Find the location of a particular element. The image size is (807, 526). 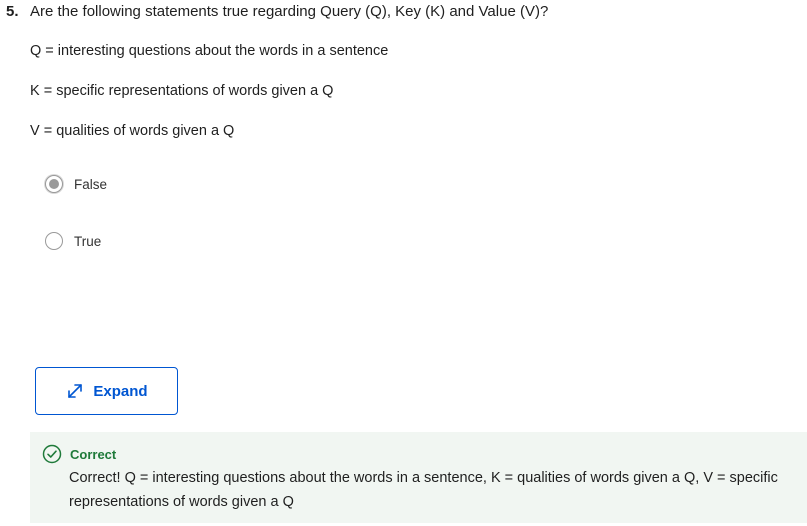

check-circle-icon is located at coordinates (52, 454).